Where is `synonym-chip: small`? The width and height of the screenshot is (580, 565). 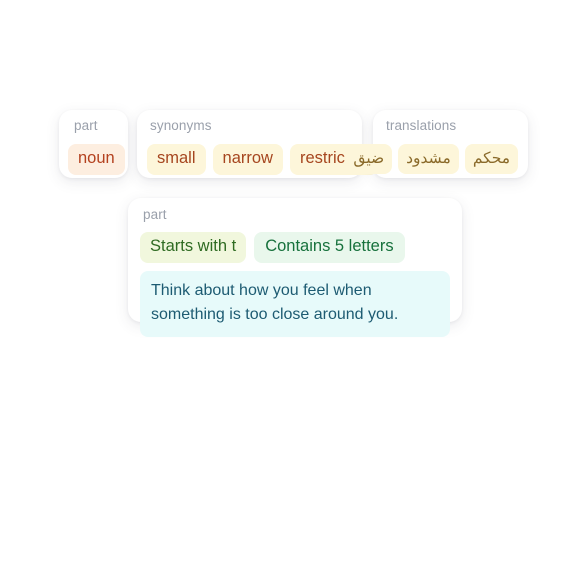 synonym-chip: small is located at coordinates (176, 159).